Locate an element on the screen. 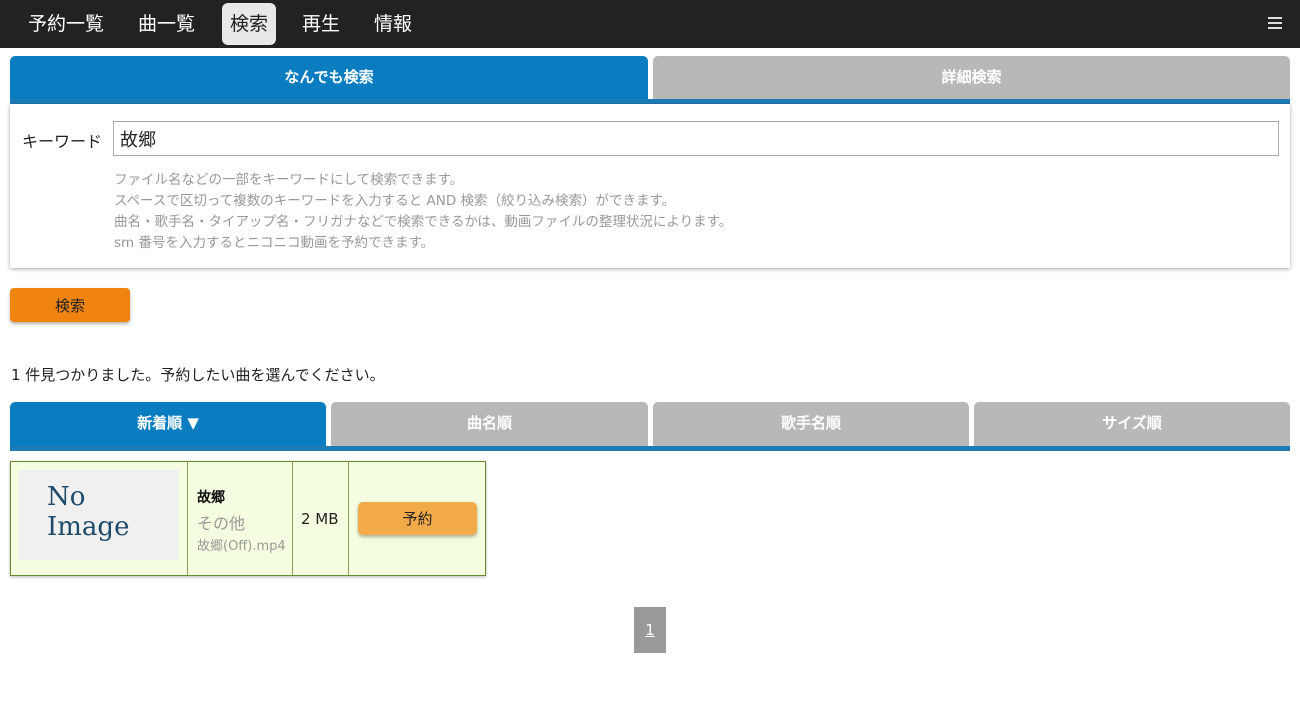  nav-item-play: 再生 is located at coordinates (321, 24).